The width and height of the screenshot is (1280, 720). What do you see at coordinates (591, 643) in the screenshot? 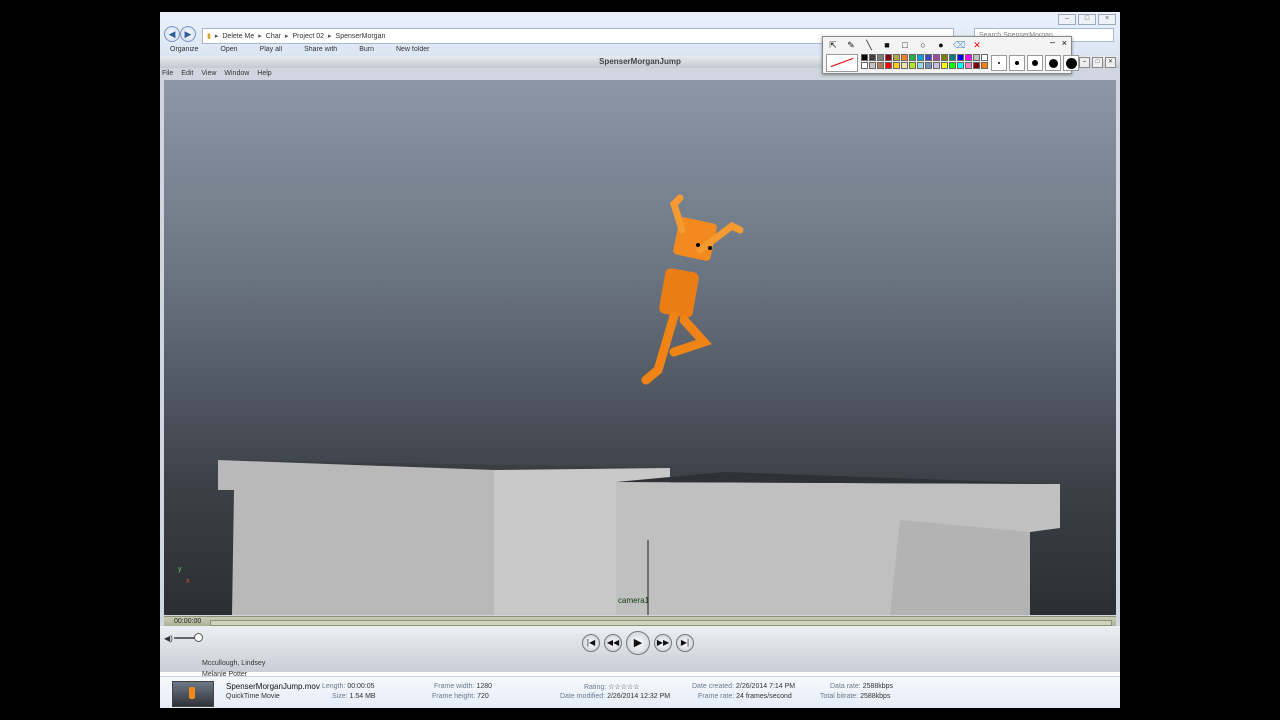
I see `go-to-start-icon: |◀` at bounding box center [591, 643].